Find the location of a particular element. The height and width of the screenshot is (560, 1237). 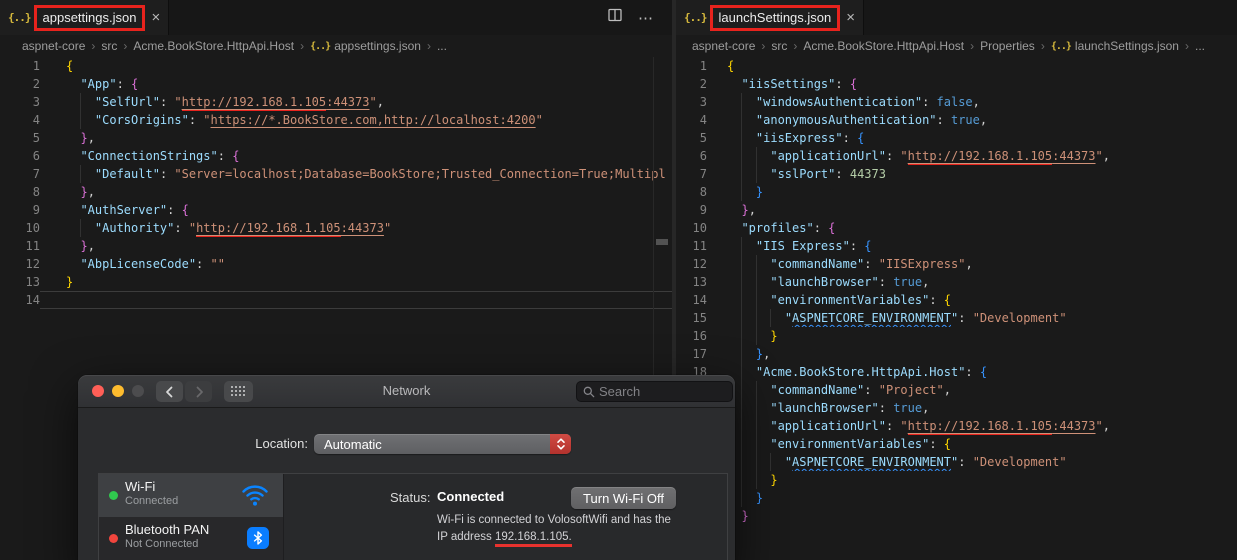

code-line: 20 "launchBrowser": true, is located at coordinates (956, 408).